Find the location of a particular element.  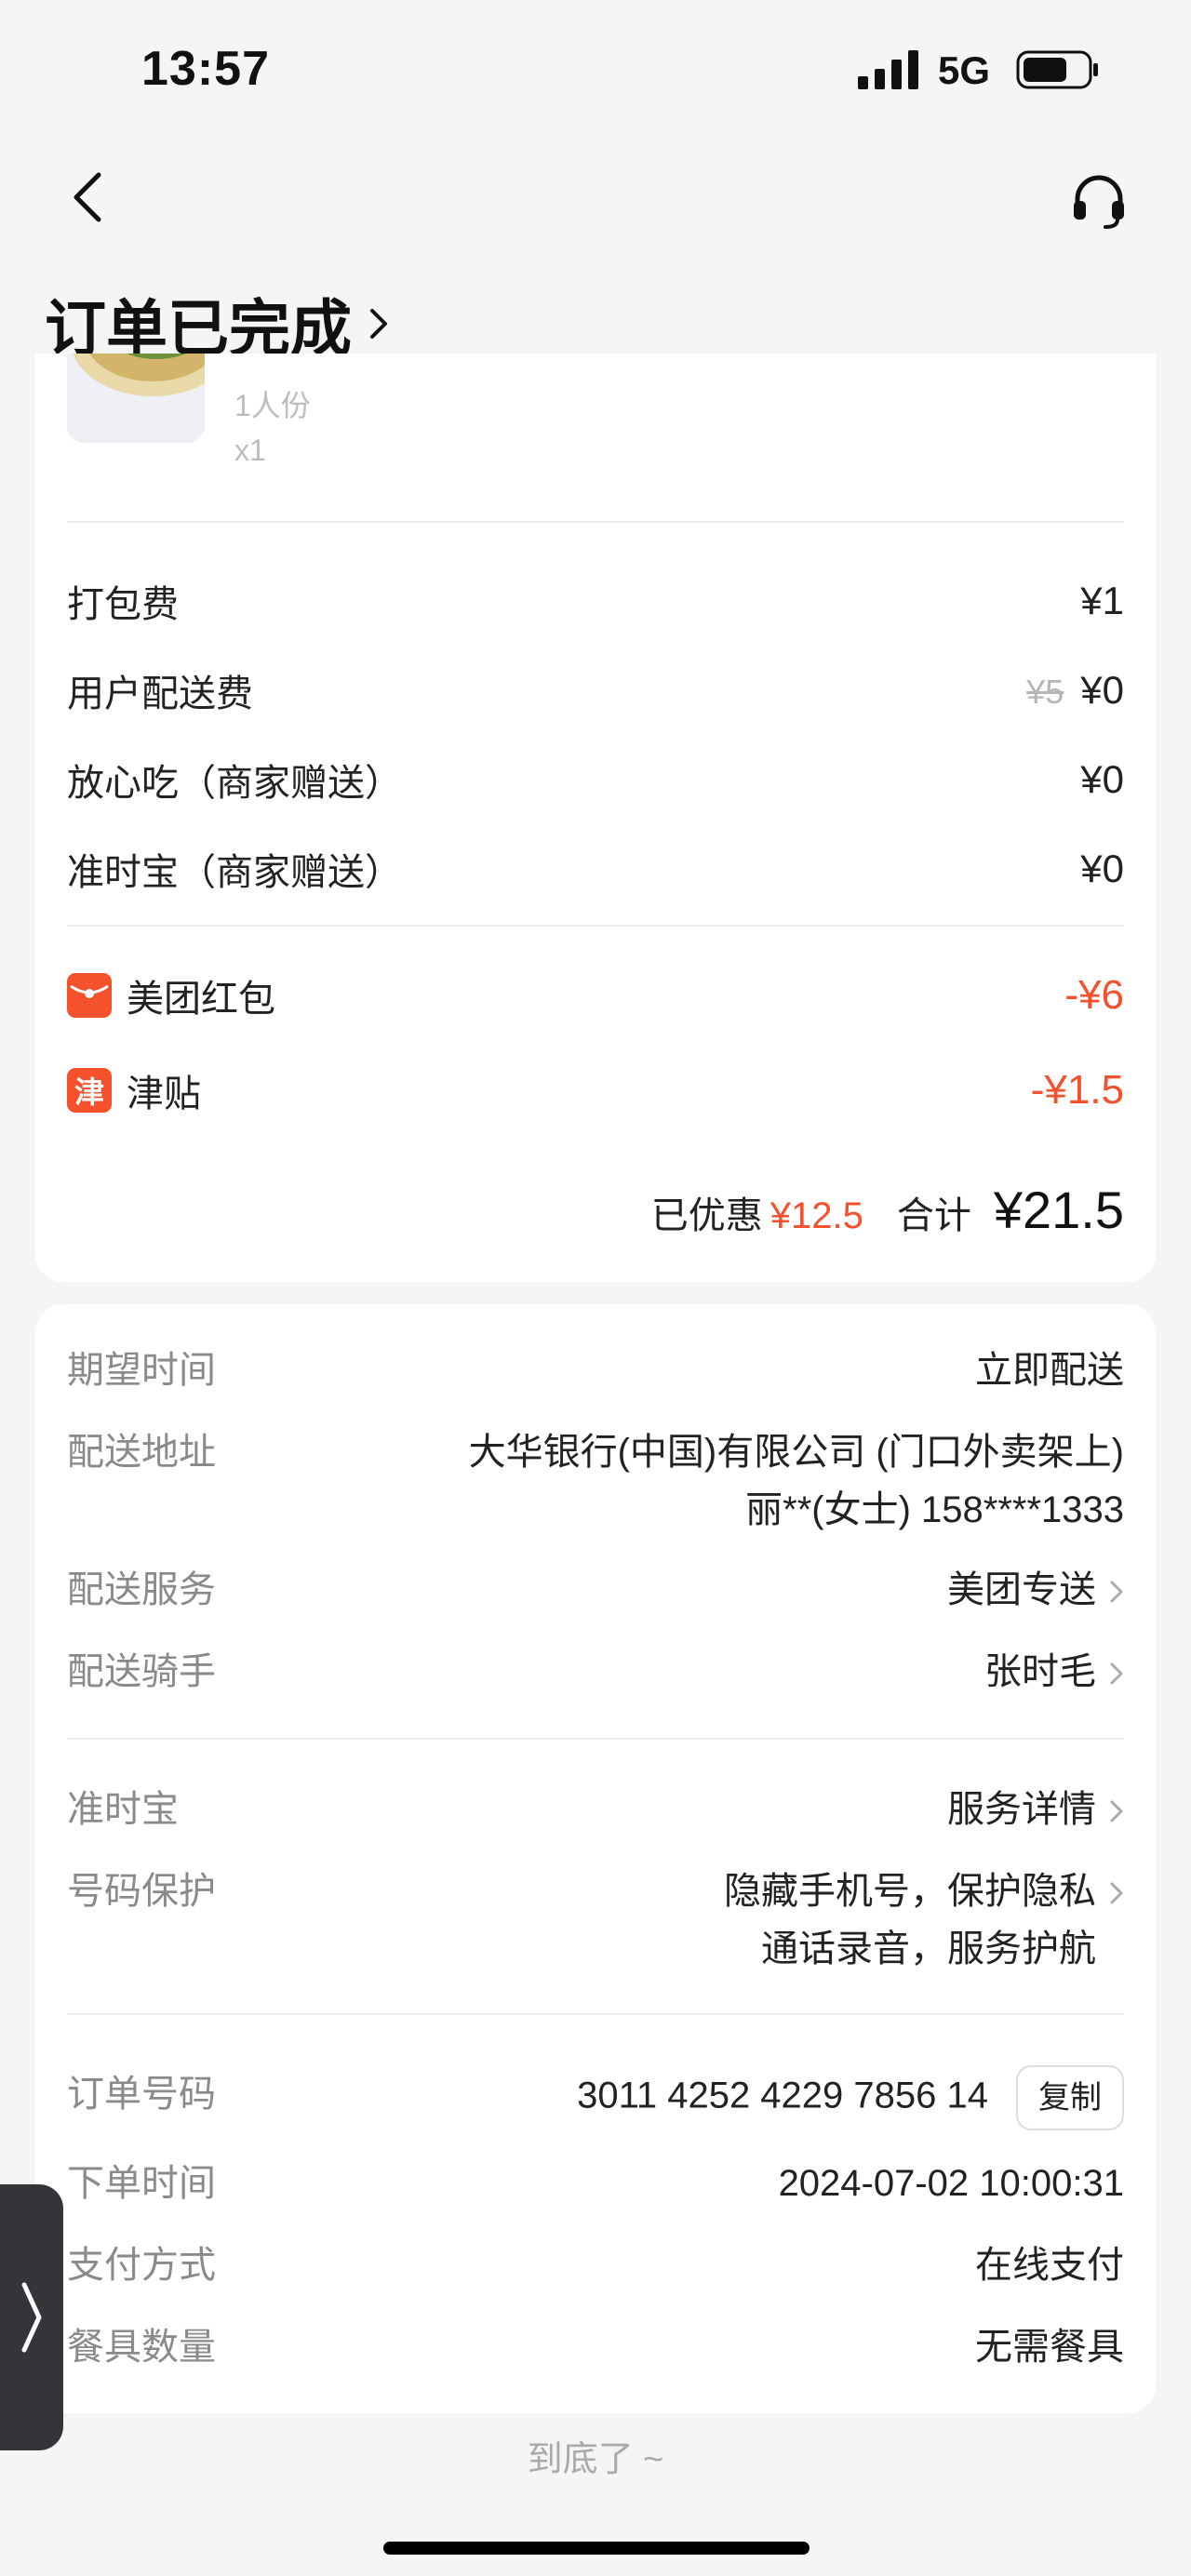

fee-label: 准时宝（商家赠送） is located at coordinates (234, 872).